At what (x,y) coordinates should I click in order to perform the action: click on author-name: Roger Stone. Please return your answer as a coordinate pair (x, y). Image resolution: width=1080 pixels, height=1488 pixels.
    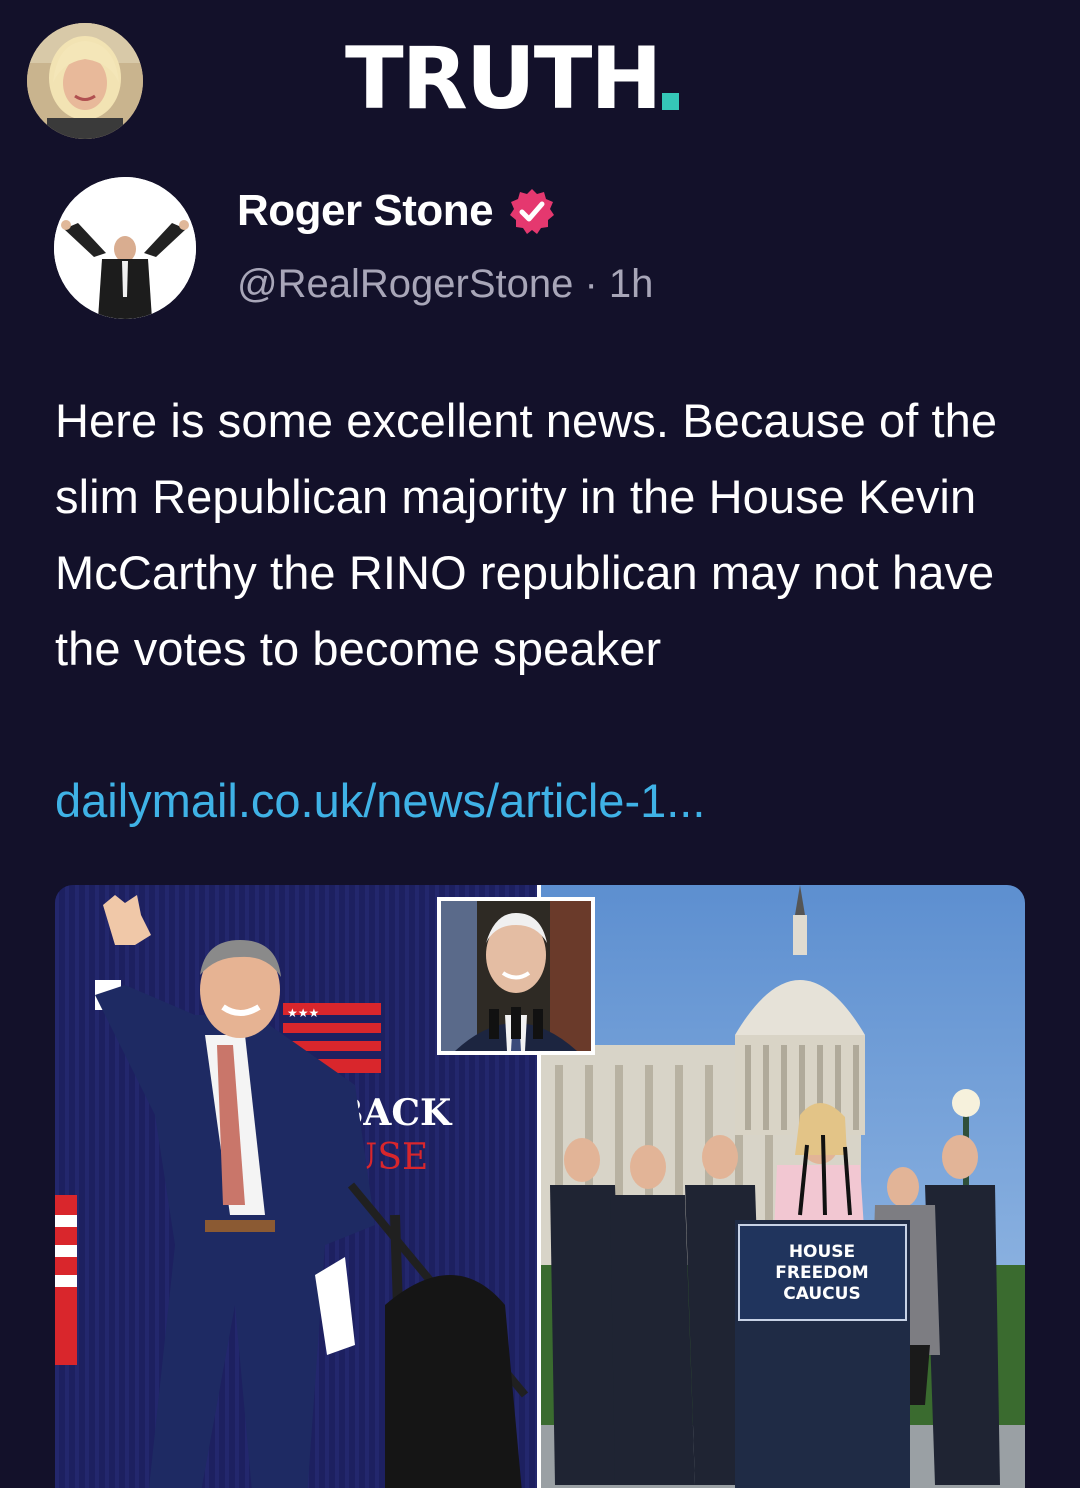
    Looking at the image, I should click on (365, 211).